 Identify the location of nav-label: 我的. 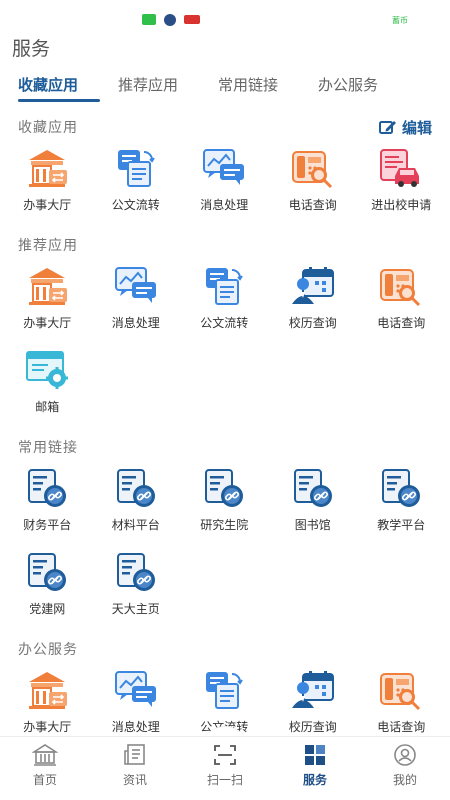
(404, 780).